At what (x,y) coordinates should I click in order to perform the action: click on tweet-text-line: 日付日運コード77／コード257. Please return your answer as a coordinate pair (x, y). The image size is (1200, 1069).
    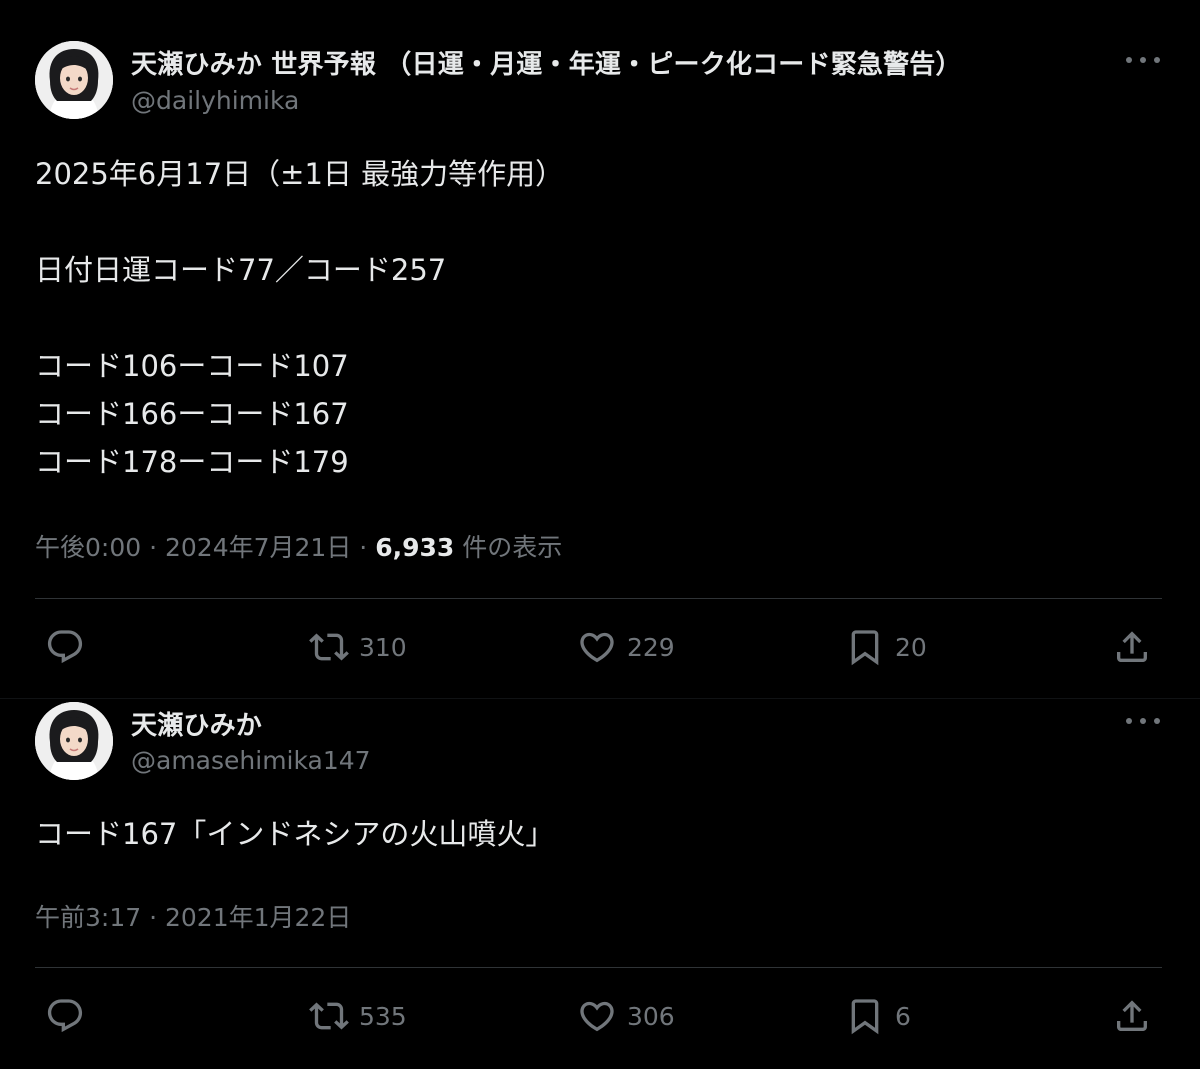
    Looking at the image, I should click on (241, 270).